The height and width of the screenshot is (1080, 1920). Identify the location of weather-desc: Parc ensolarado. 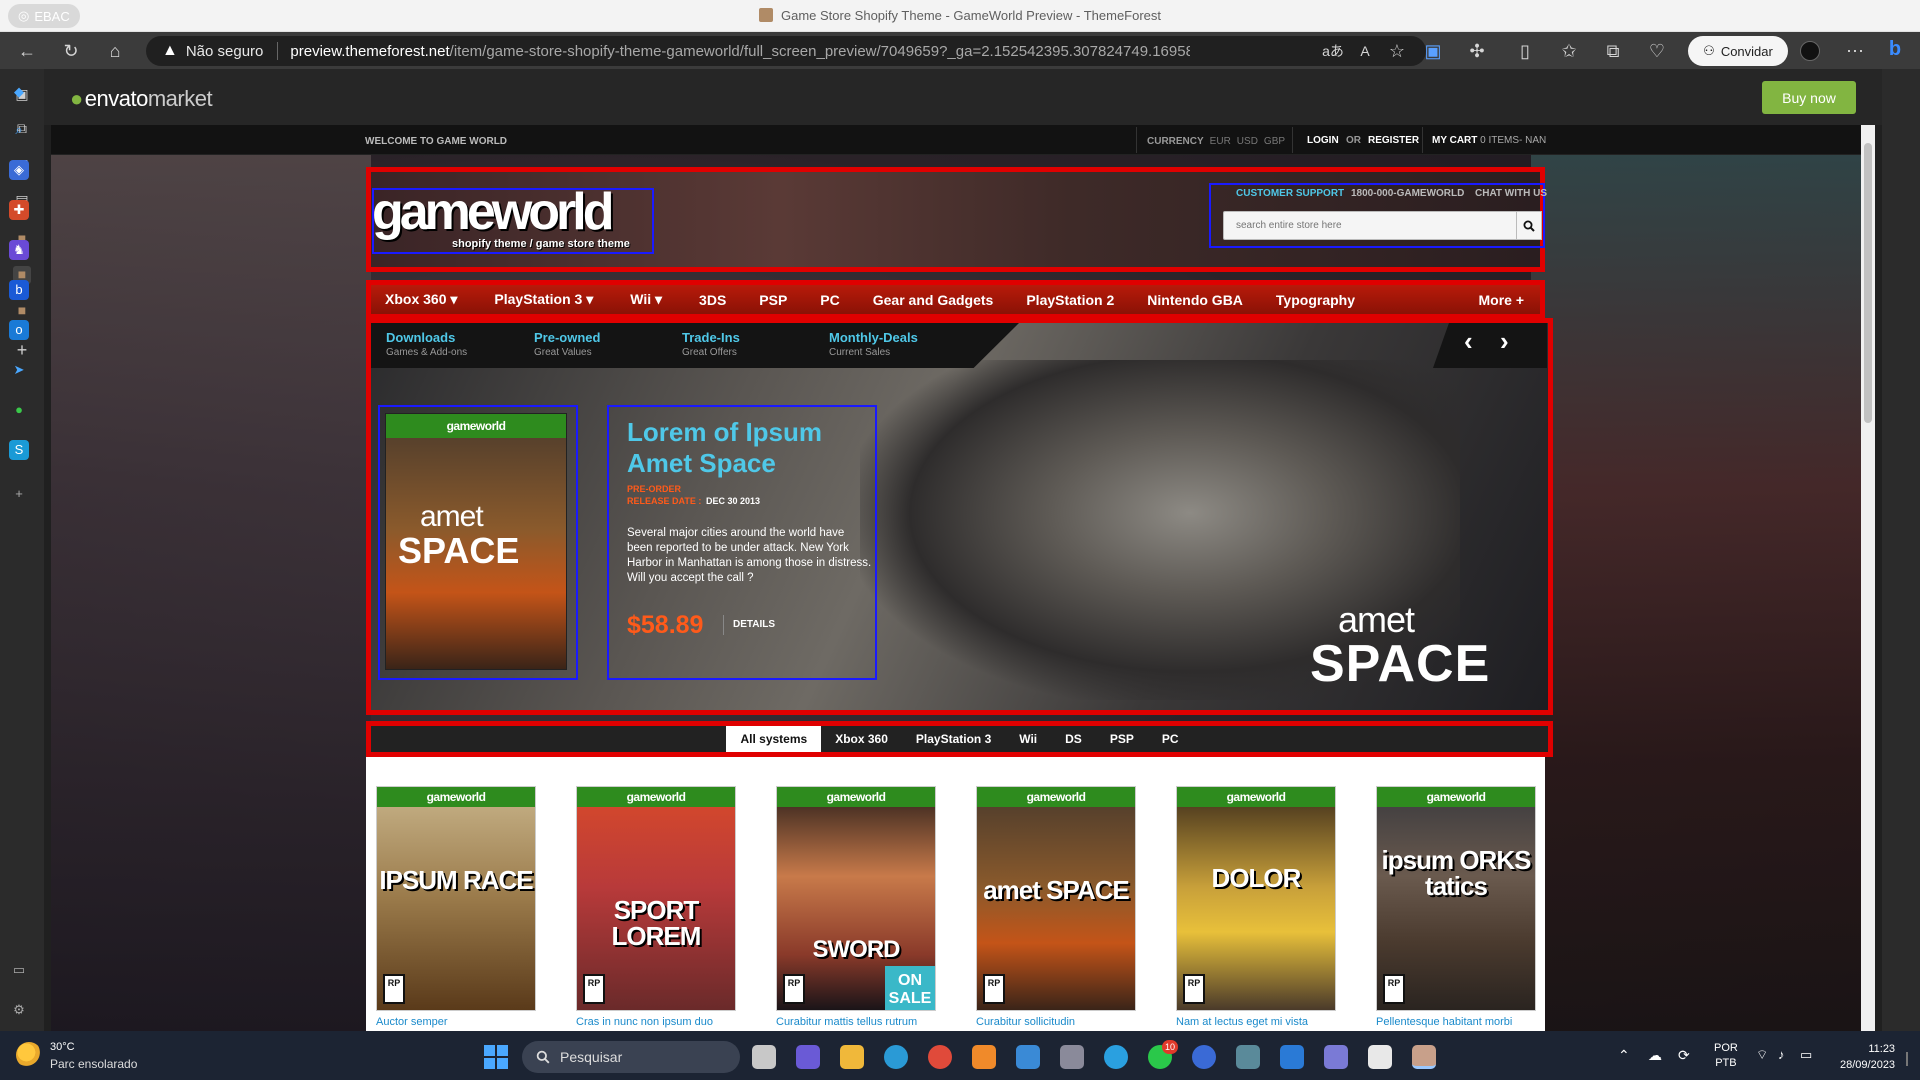
(93, 1064).